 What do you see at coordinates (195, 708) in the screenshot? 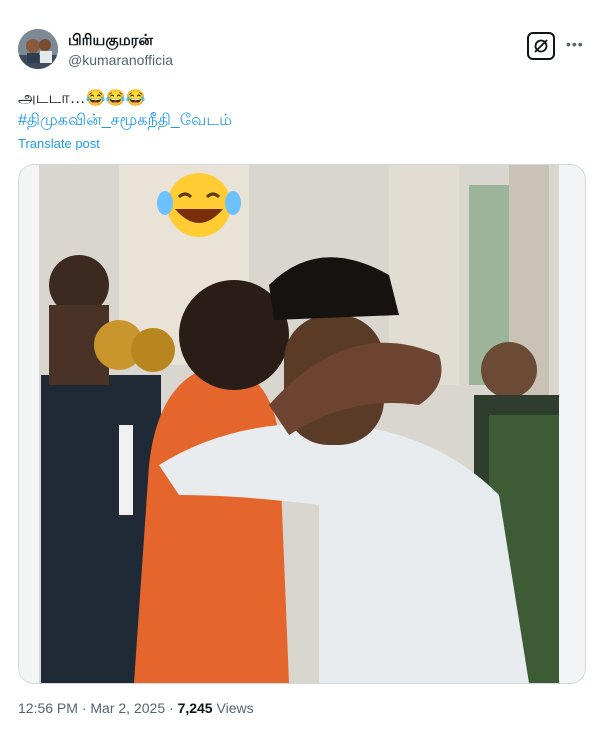
I see `views-count: 7,245` at bounding box center [195, 708].